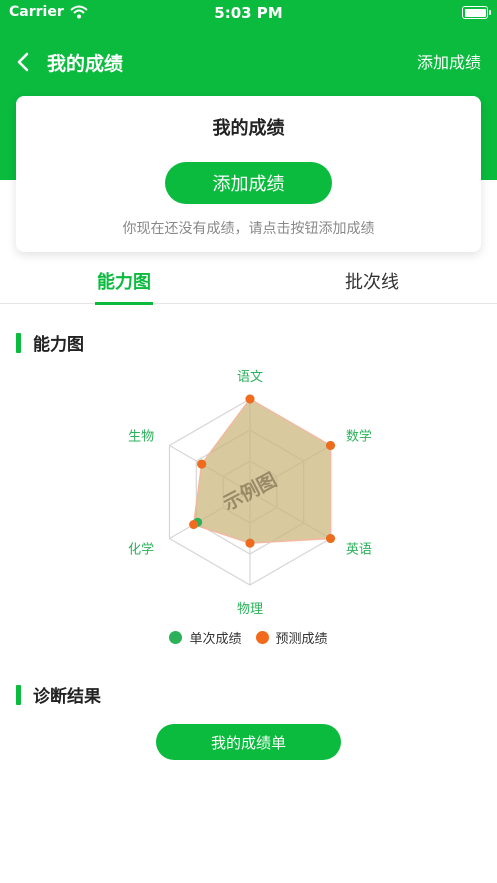 The image size is (497, 883). Describe the element at coordinates (67, 697) in the screenshot. I see `diagnosis-section-title: 诊断结果` at that location.